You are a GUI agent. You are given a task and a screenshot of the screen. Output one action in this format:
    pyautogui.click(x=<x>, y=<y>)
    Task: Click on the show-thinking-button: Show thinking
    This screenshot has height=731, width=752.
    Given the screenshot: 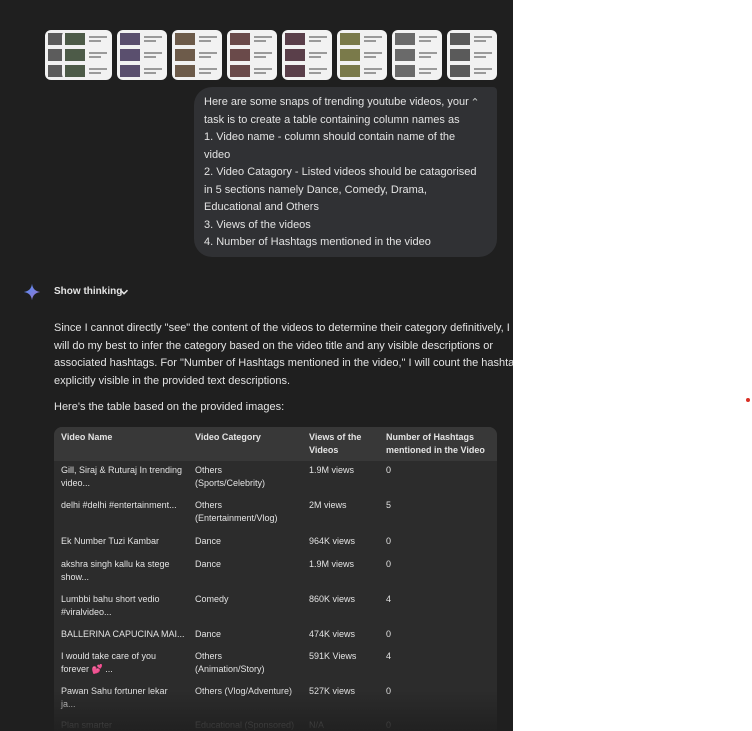 What is the action you would take?
    pyautogui.click(x=88, y=291)
    